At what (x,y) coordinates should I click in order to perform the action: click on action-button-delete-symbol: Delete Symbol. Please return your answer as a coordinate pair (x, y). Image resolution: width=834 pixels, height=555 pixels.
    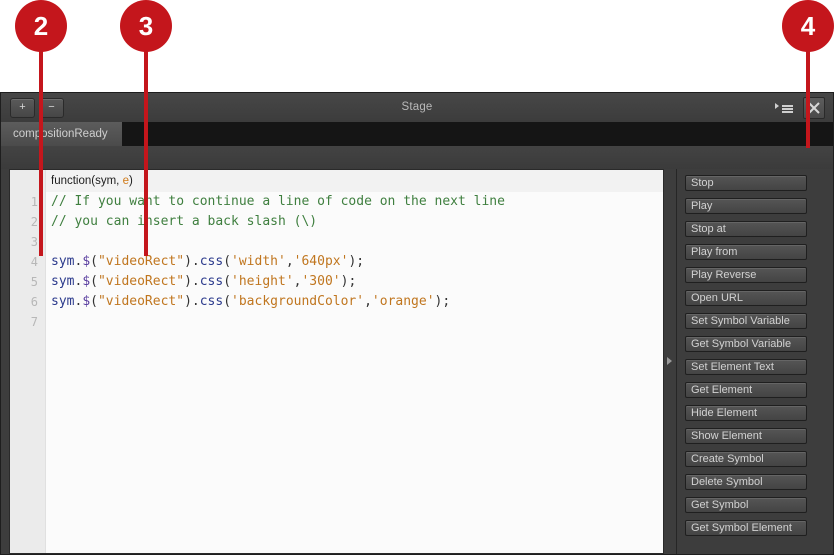
    Looking at the image, I should click on (746, 482).